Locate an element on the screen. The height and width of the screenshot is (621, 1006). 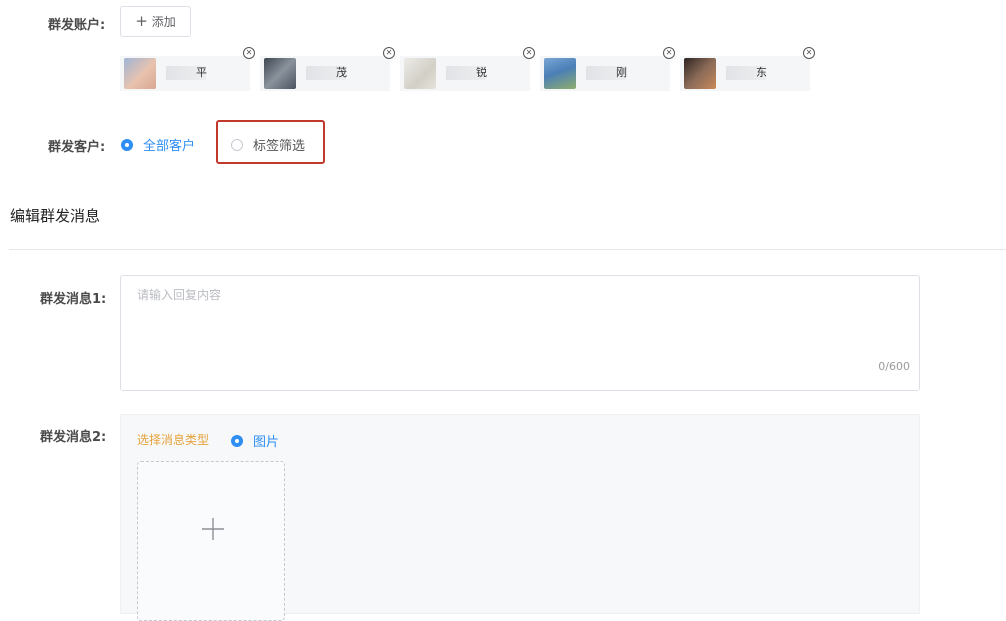
radio-tag-filter: 标签筛选 is located at coordinates (268, 144).